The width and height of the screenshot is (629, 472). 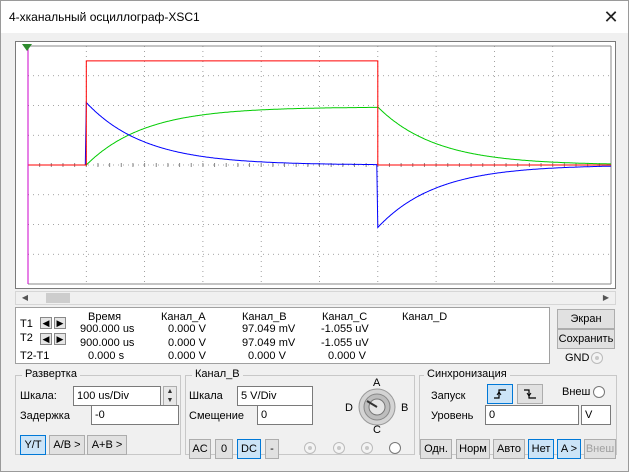 What do you see at coordinates (107, 445) in the screenshot?
I see `mode-a-plus-b-button: A+B >` at bounding box center [107, 445].